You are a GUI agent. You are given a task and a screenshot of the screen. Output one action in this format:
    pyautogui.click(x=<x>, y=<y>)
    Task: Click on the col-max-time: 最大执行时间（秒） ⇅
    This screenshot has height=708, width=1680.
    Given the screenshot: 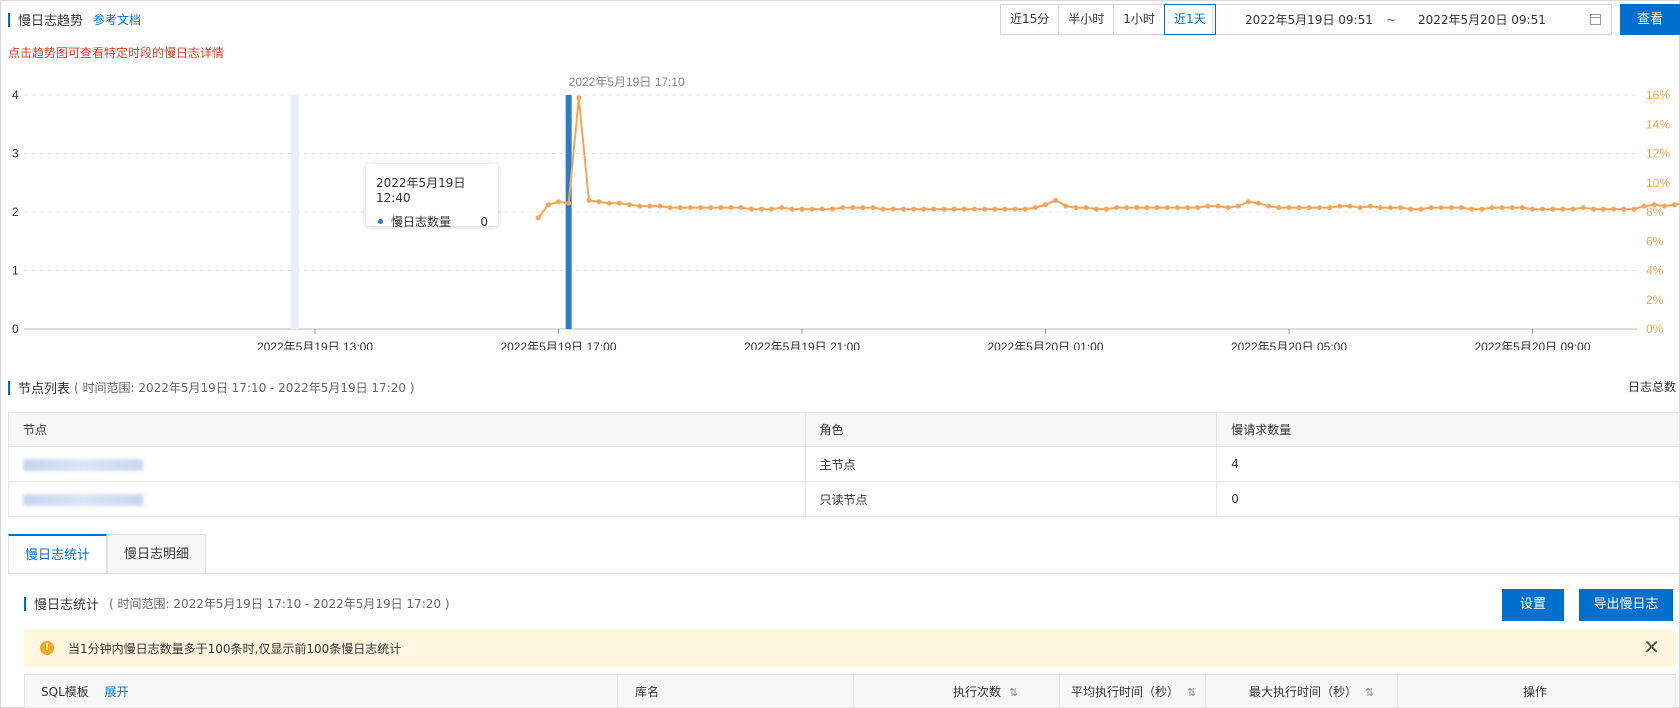 What is the action you would take?
    pyautogui.click(x=1311, y=691)
    